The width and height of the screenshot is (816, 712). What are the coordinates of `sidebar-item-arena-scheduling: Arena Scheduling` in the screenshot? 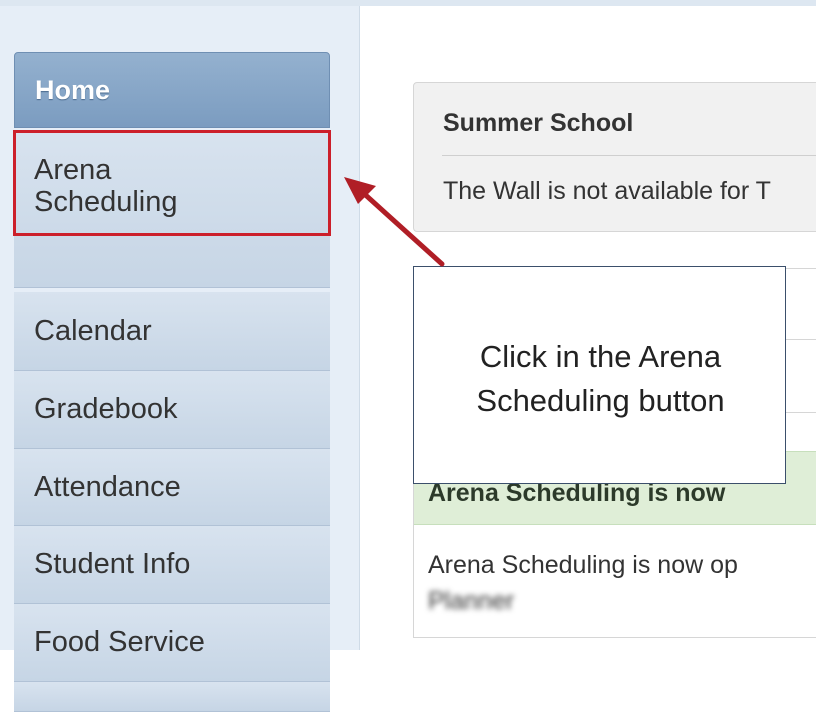 It's located at (172, 209).